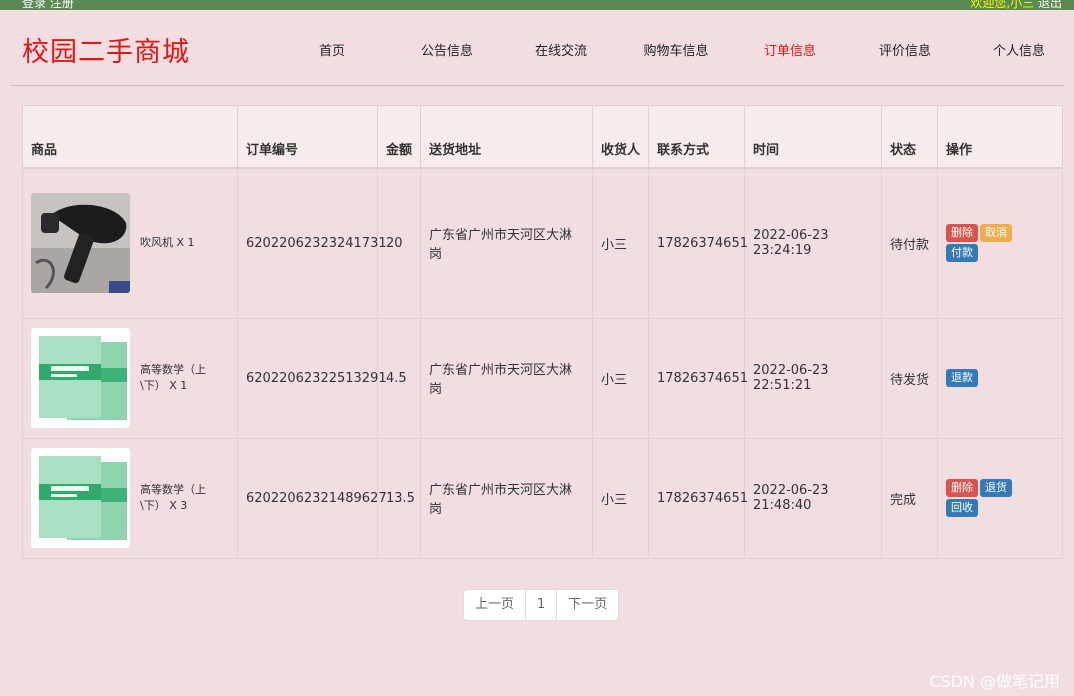  Describe the element at coordinates (1002, 5) in the screenshot. I see `welcome-text: 欢迎您,小三` at that location.